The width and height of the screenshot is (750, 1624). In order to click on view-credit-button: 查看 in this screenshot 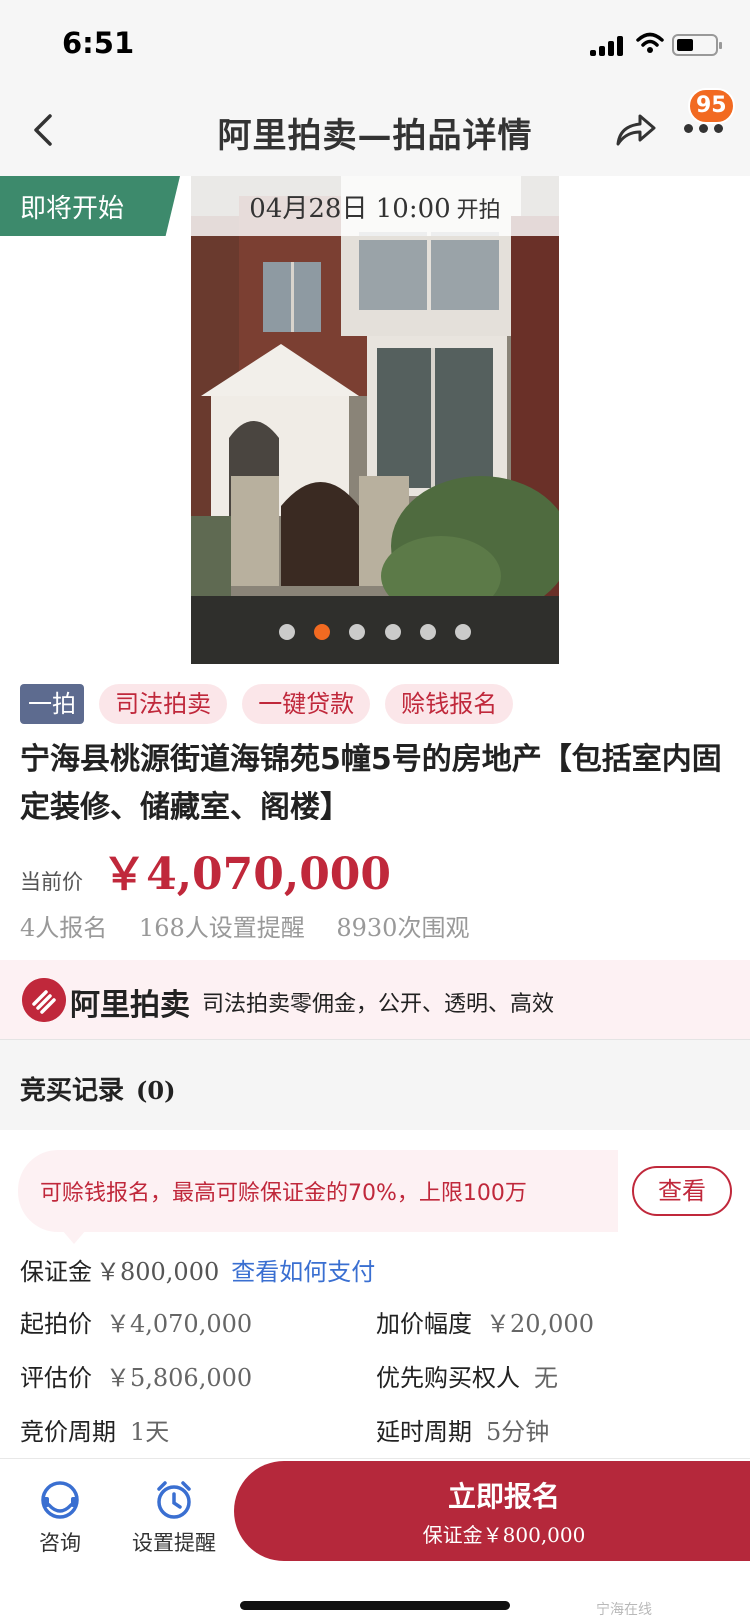, I will do `click(682, 1191)`.